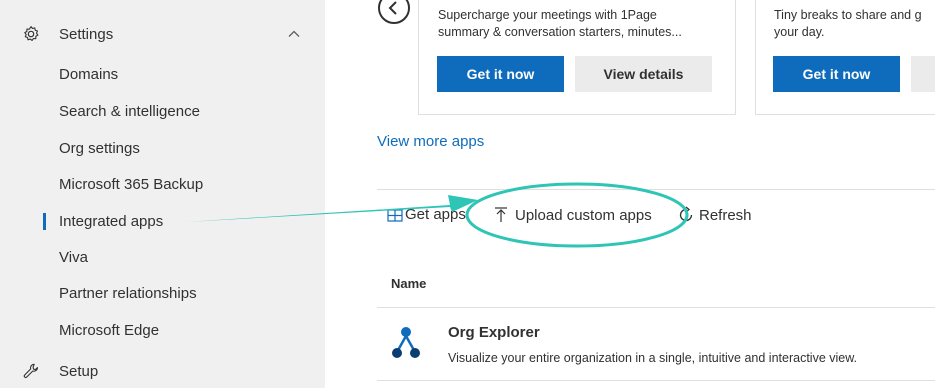 The width and height of the screenshot is (935, 388). I want to click on get-apps-button: Get apps, so click(426, 214).